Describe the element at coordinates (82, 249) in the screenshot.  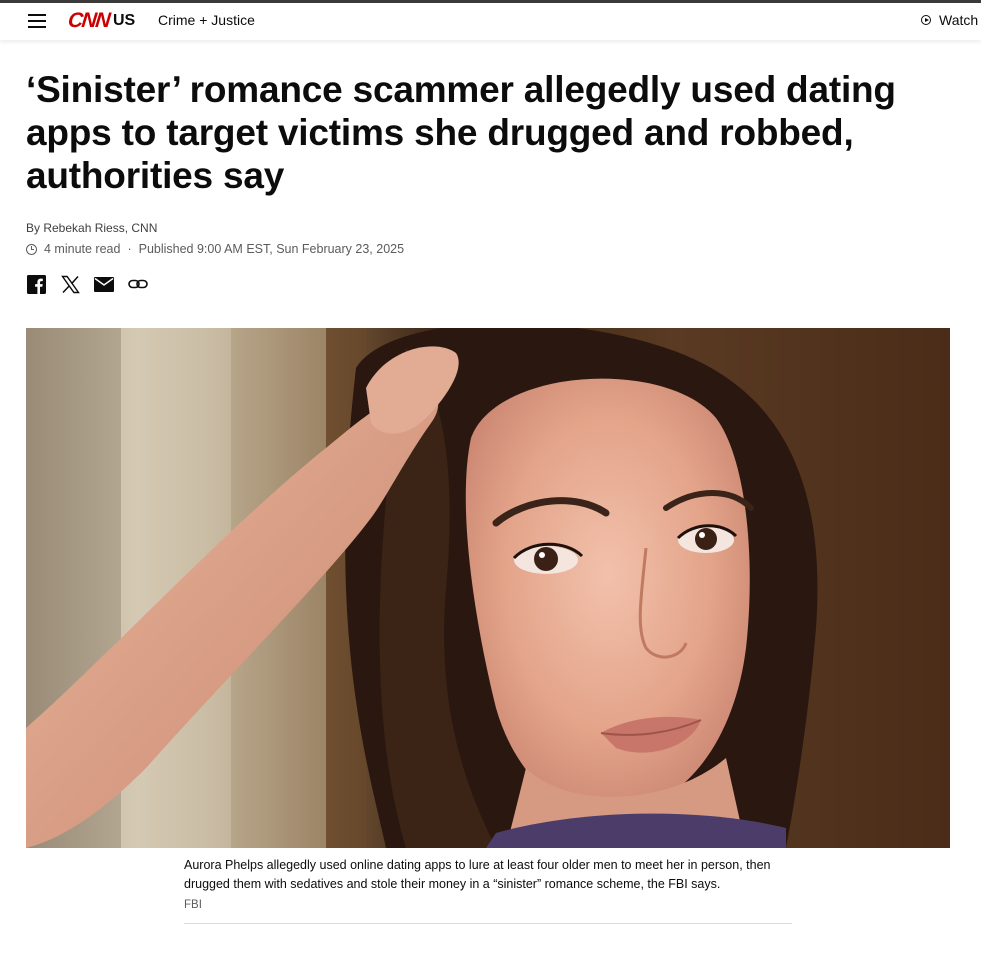
I see `read-time: 4 minute read` at that location.